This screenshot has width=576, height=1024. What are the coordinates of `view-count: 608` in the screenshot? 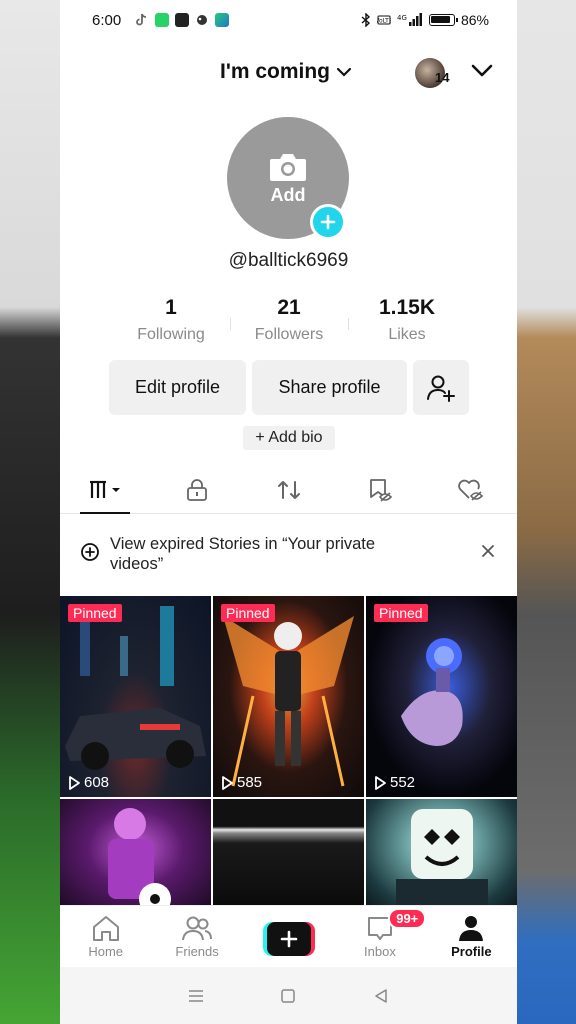 It's located at (88, 782).